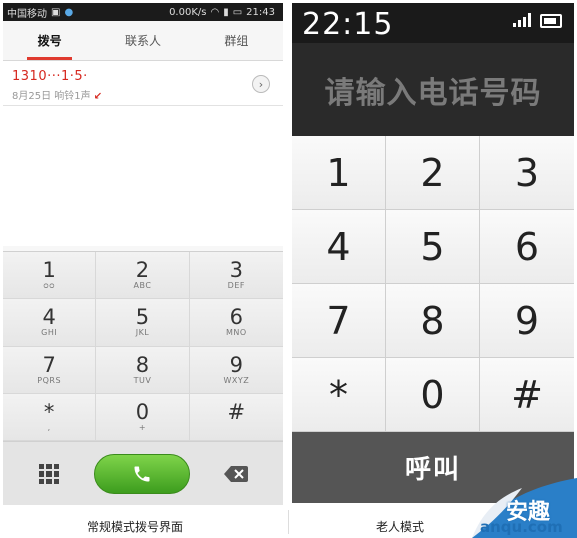  What do you see at coordinates (50, 370) in the screenshot?
I see `key-7: 7 PQRS` at bounding box center [50, 370].